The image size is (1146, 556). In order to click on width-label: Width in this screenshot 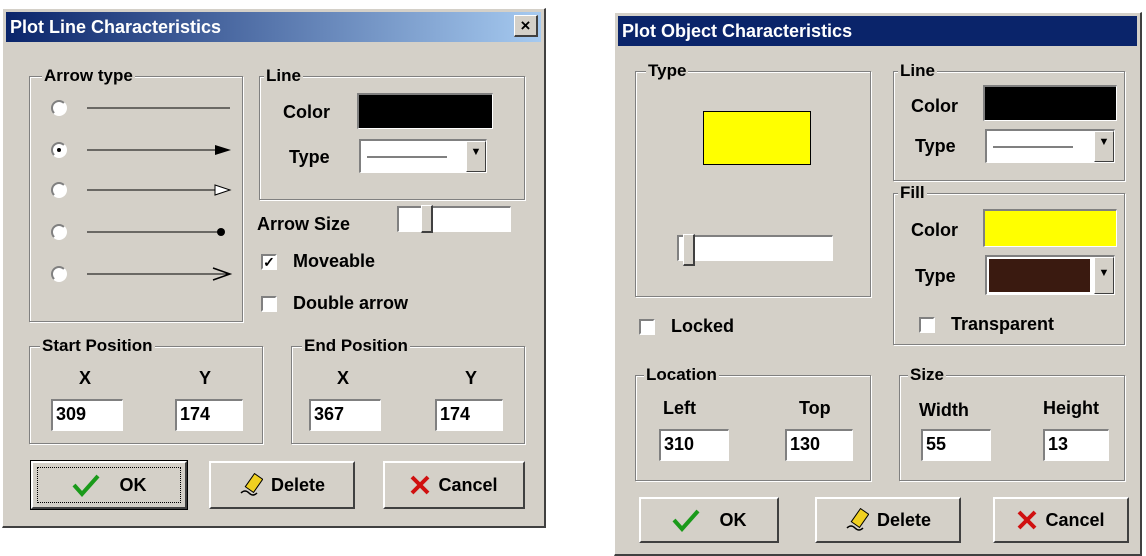, I will do `click(944, 410)`.